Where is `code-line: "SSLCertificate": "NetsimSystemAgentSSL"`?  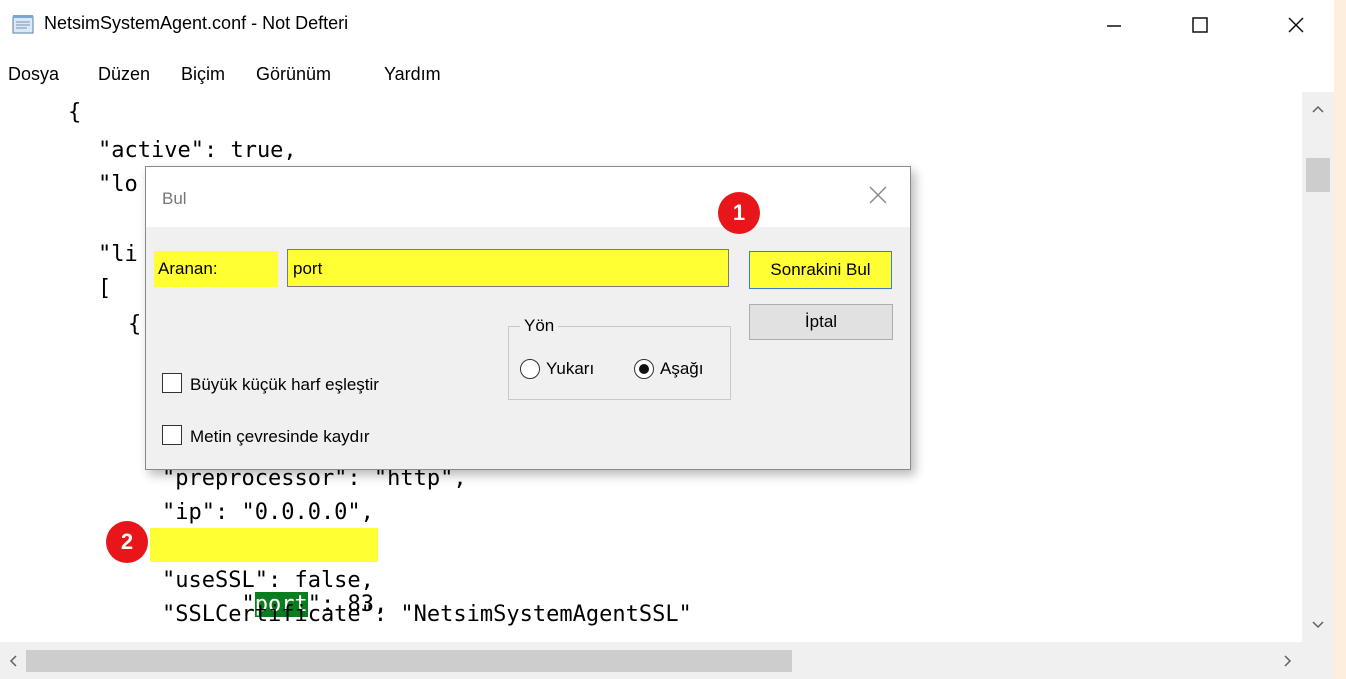
code-line: "SSLCertificate": "NetsimSystemAgentSSL" is located at coordinates (427, 614).